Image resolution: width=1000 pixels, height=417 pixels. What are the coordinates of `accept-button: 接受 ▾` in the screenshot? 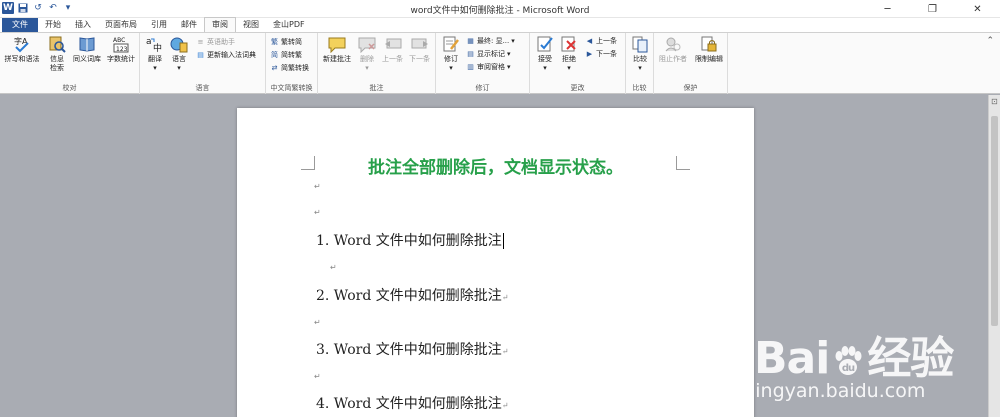 It's located at (545, 54).